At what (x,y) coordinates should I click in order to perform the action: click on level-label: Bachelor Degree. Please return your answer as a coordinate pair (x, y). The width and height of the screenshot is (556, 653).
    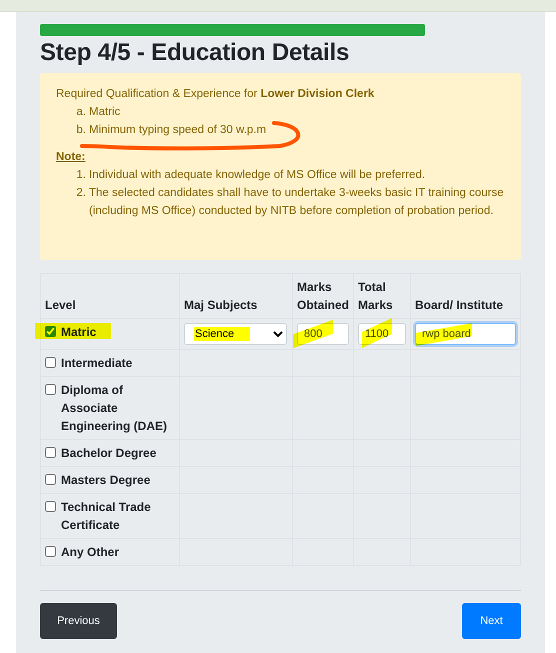
    Looking at the image, I should click on (108, 453).